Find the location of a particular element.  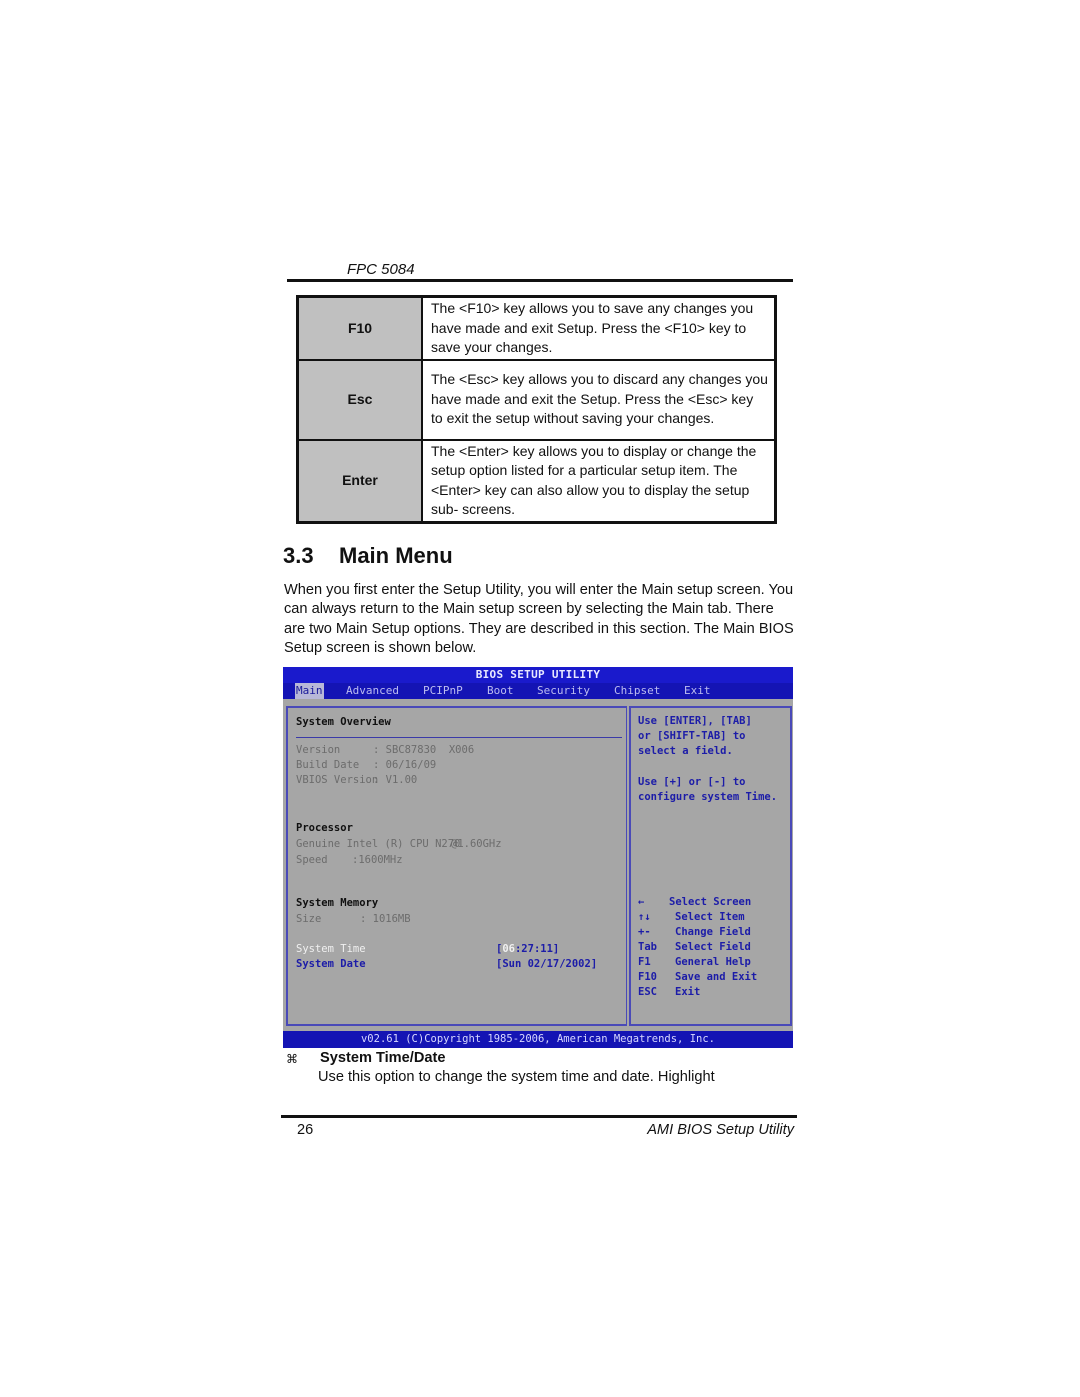

system-time-field: [06:27:11] is located at coordinates (527, 949).